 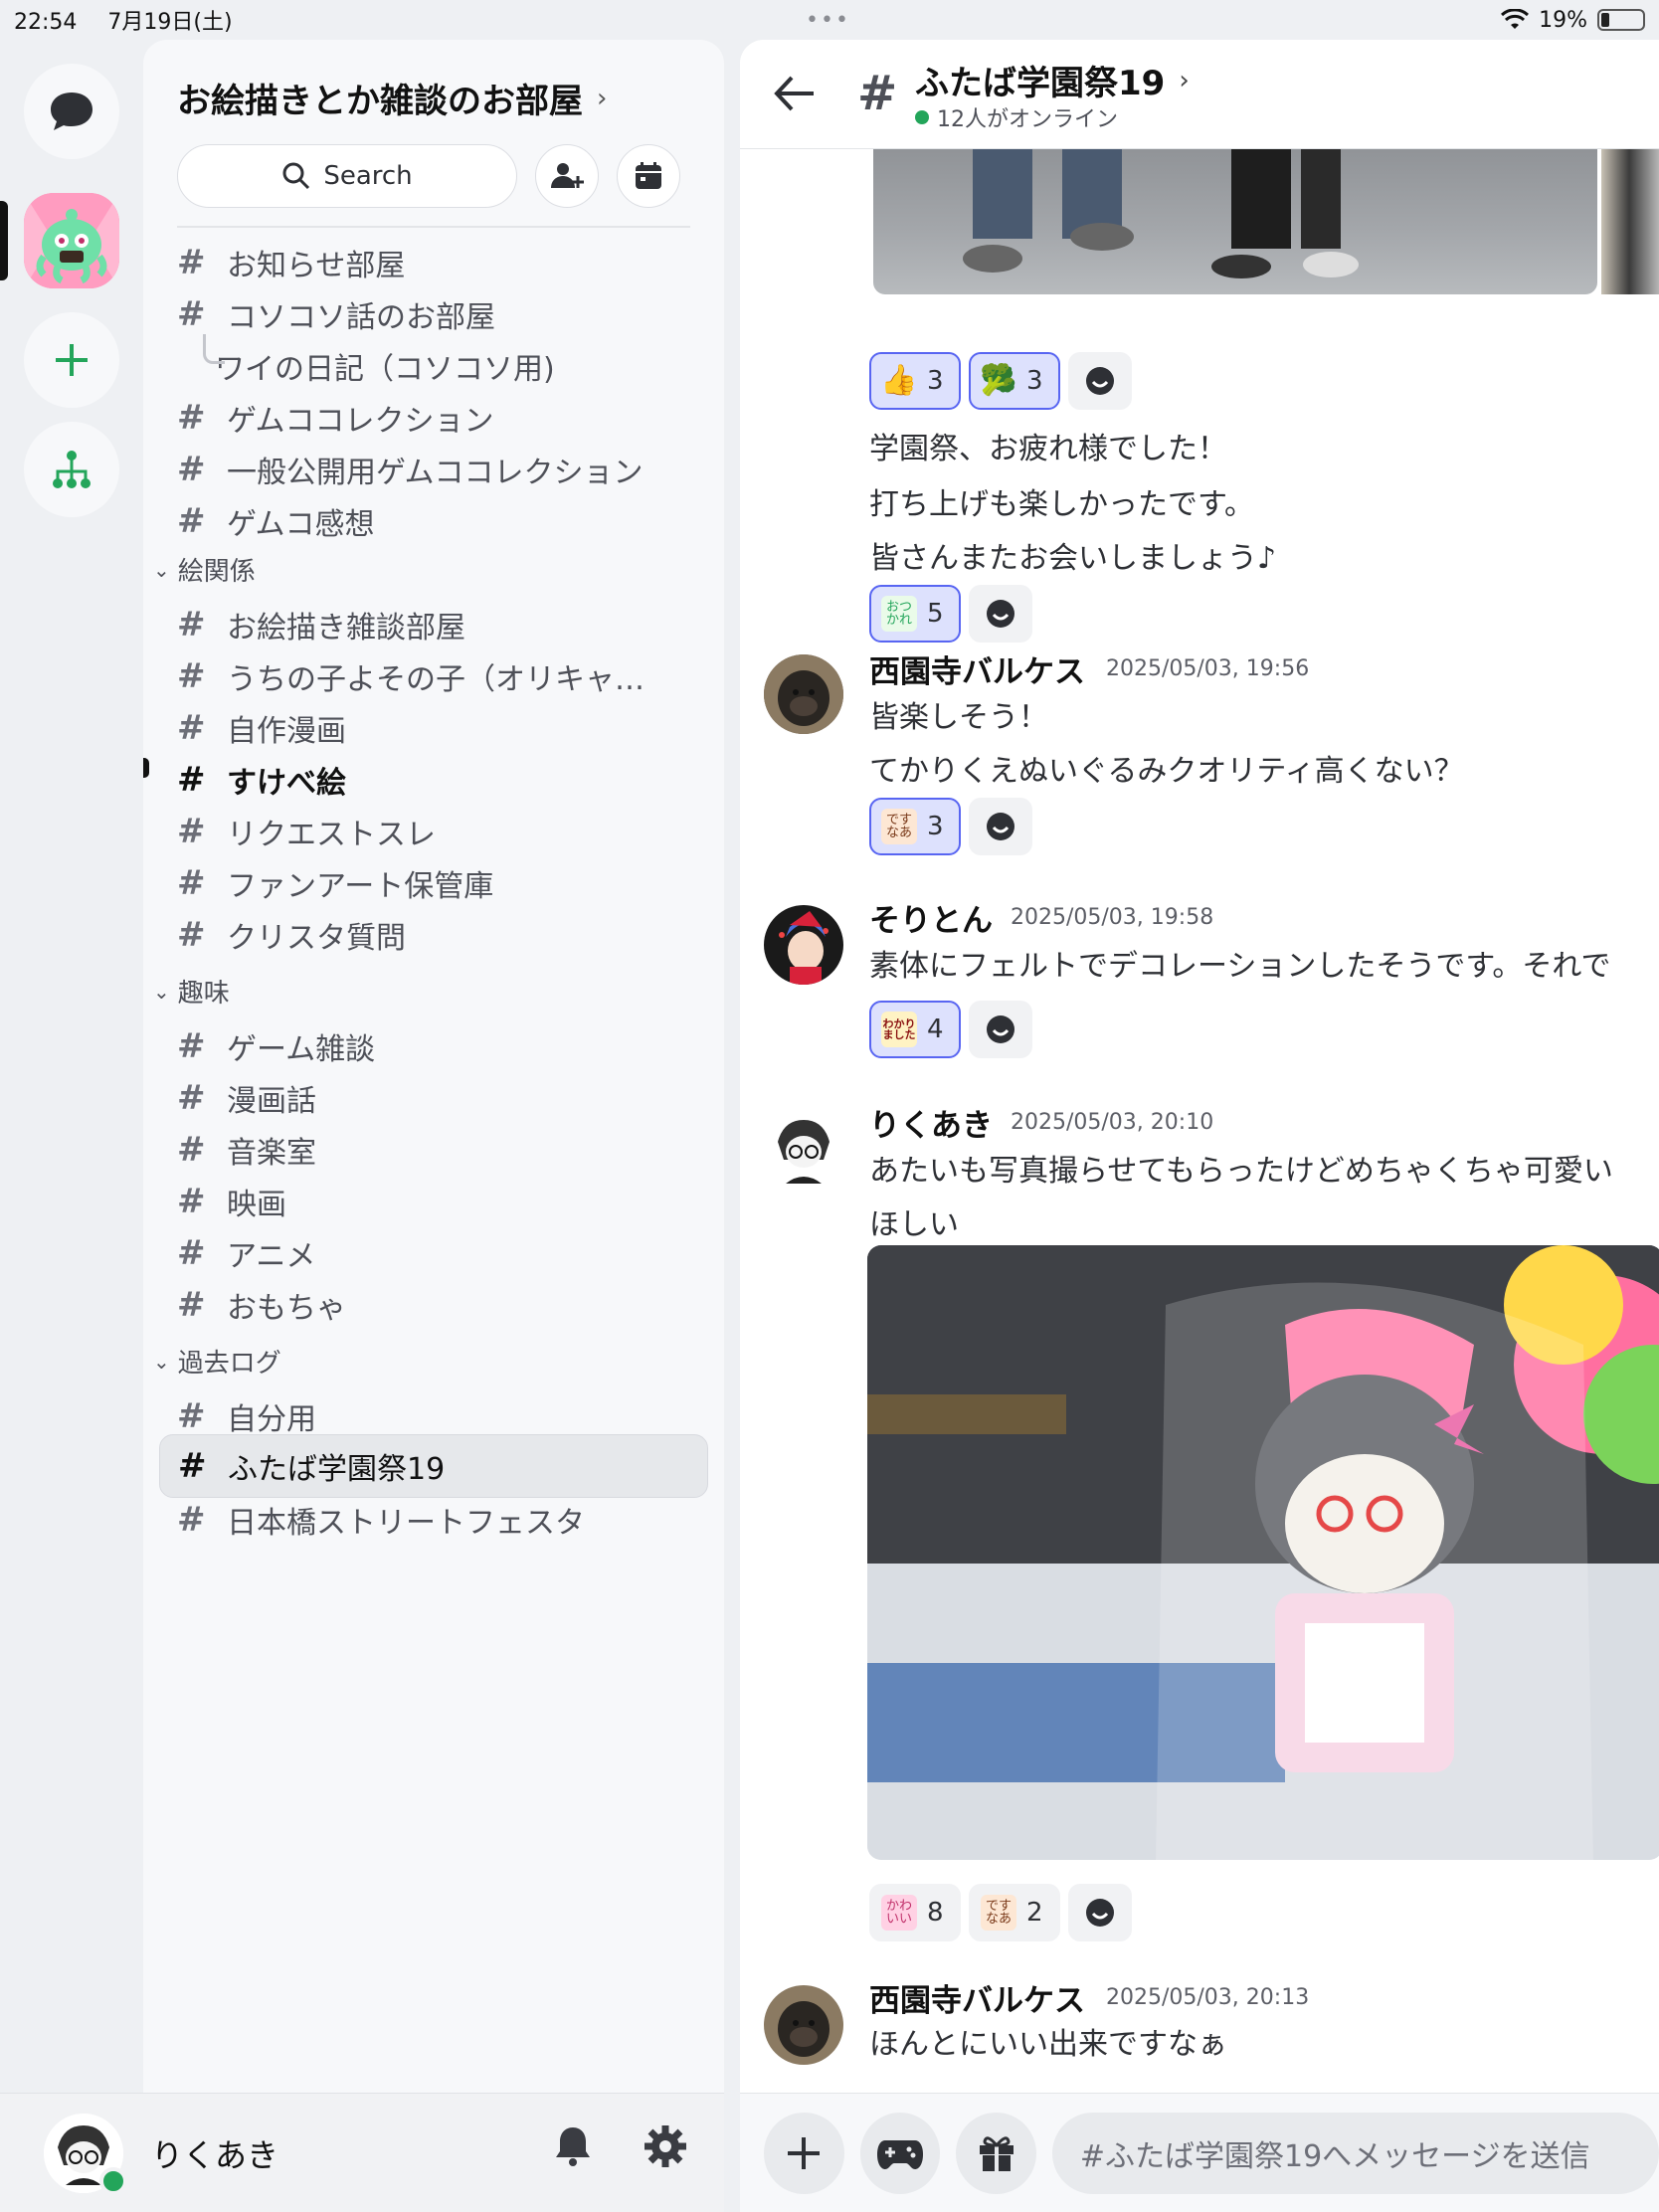 I want to click on reaction-row: ですなあ 3, so click(x=950, y=826).